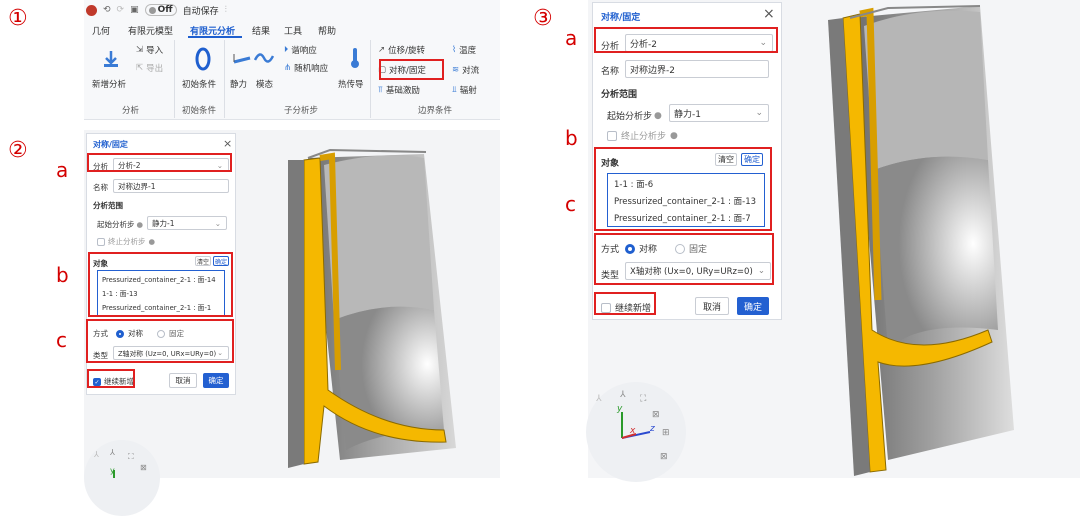  What do you see at coordinates (199, 84) in the screenshot?
I see `initial-condition-button: 初始条件` at bounding box center [199, 84].